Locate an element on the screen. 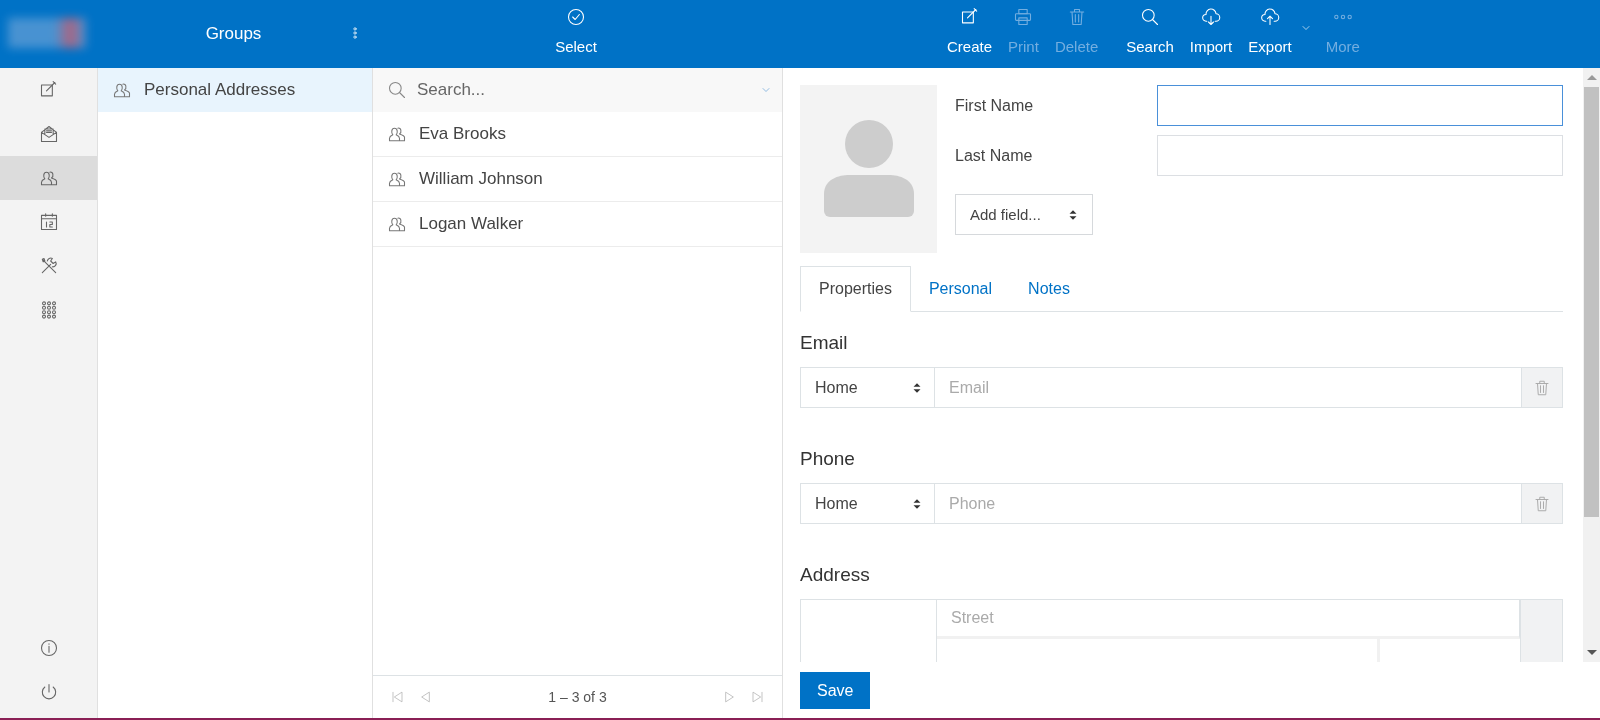 This screenshot has width=1600, height=720. contact-name: Logan Walker is located at coordinates (471, 224).